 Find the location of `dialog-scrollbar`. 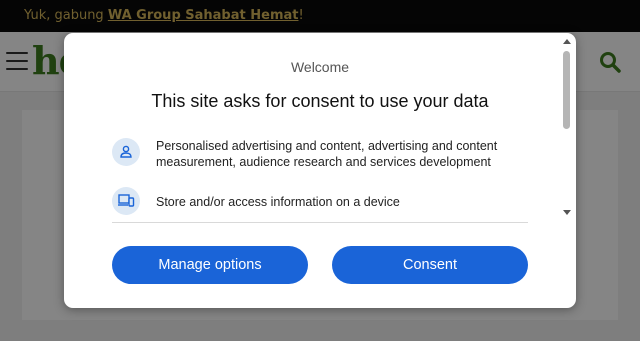

dialog-scrollbar is located at coordinates (567, 129).